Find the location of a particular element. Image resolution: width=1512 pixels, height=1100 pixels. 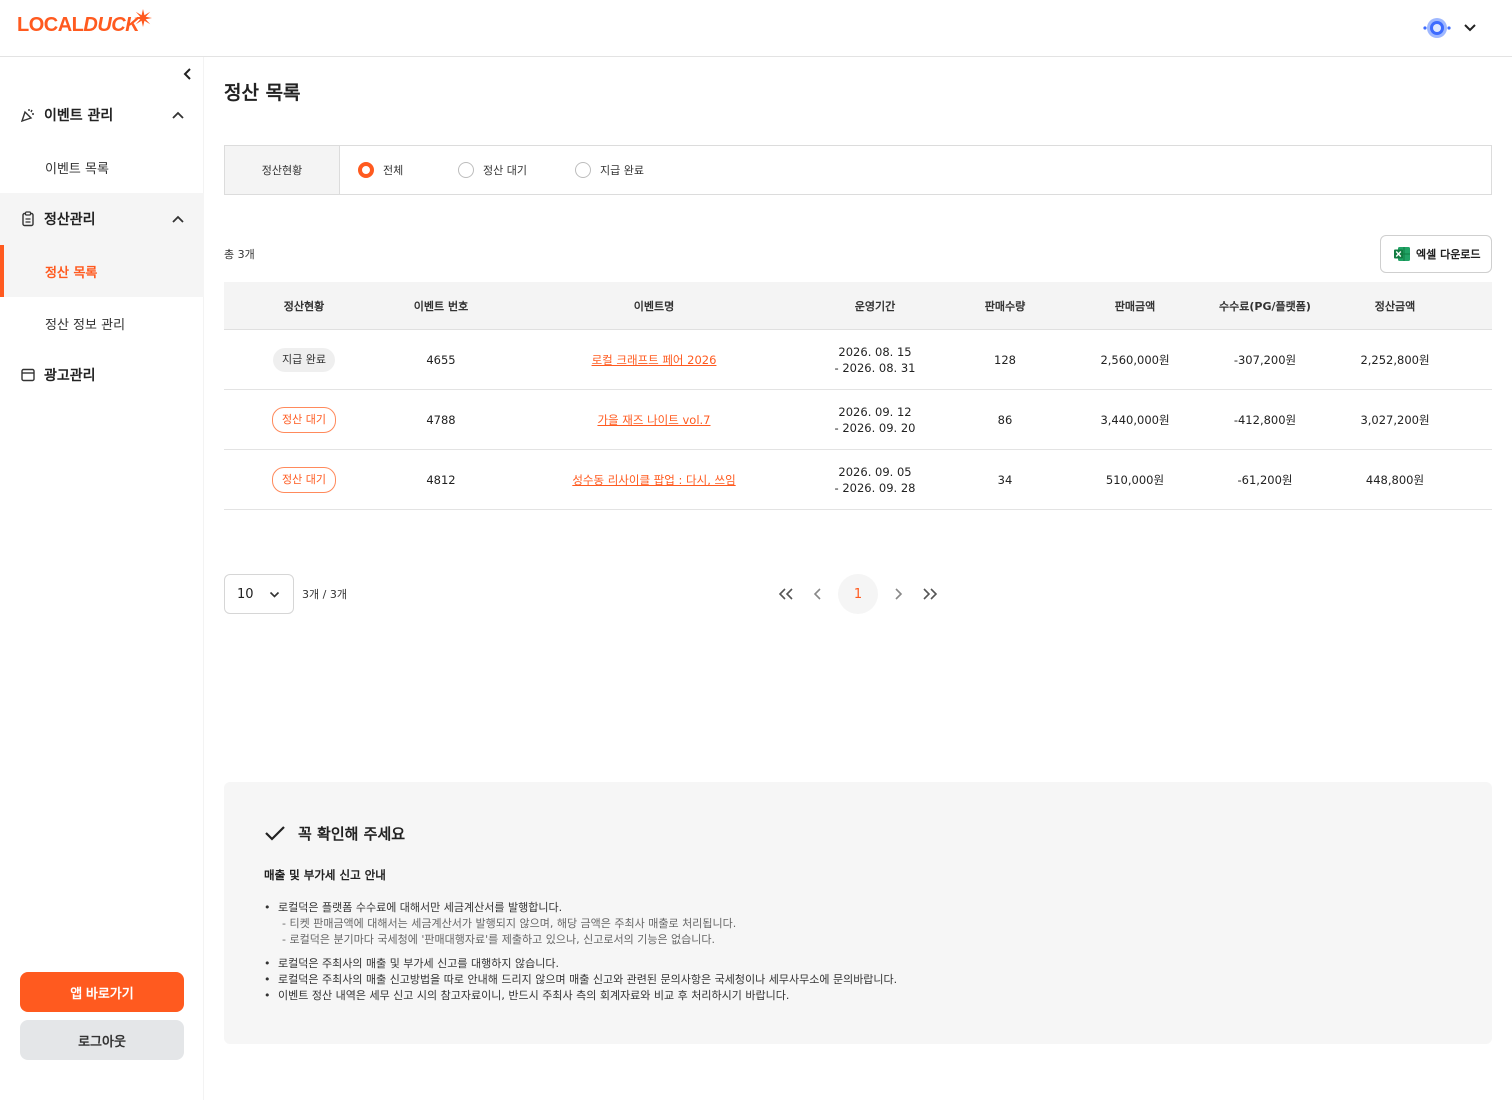

period-end: - 2026. 08. 31 is located at coordinates (875, 368).